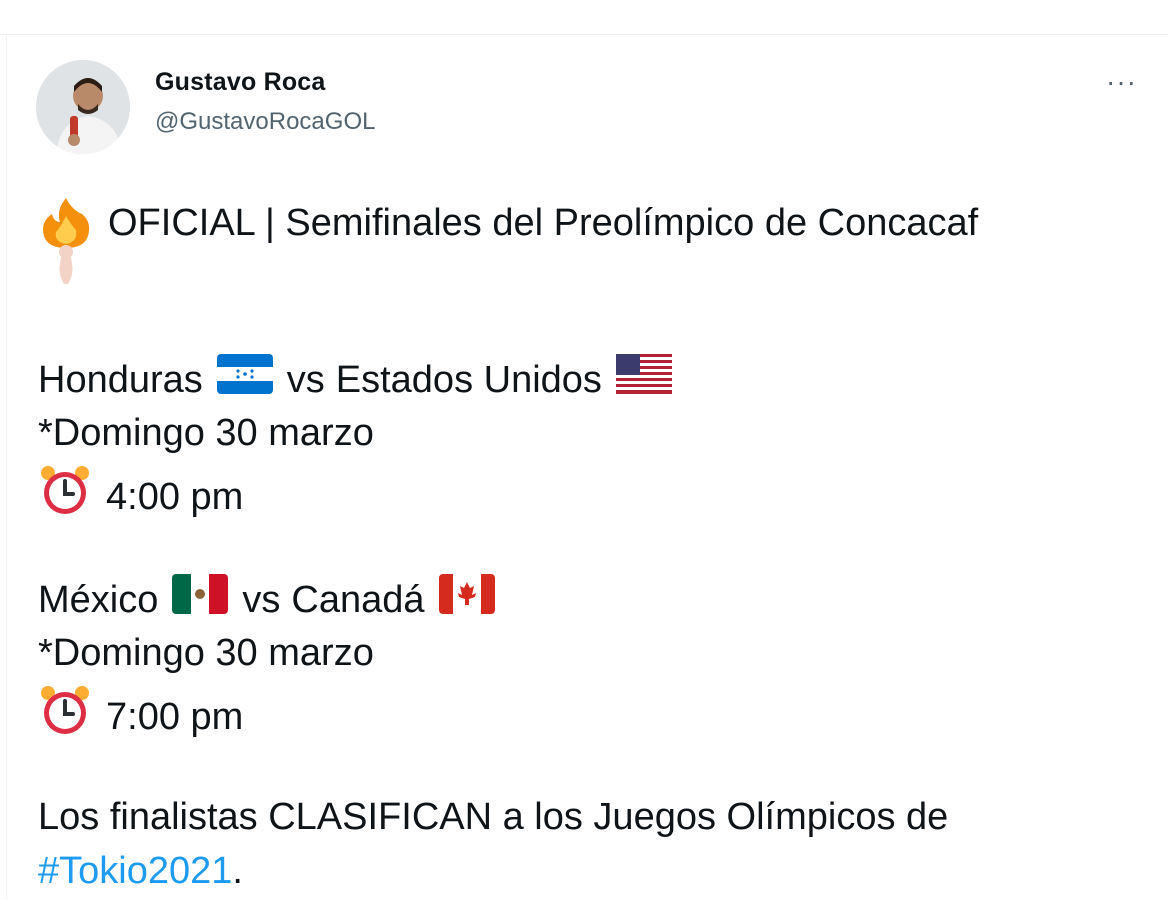 This screenshot has height=900, width=1168. Describe the element at coordinates (358, 599) in the screenshot. I see `match2-team2: Canadá` at that location.